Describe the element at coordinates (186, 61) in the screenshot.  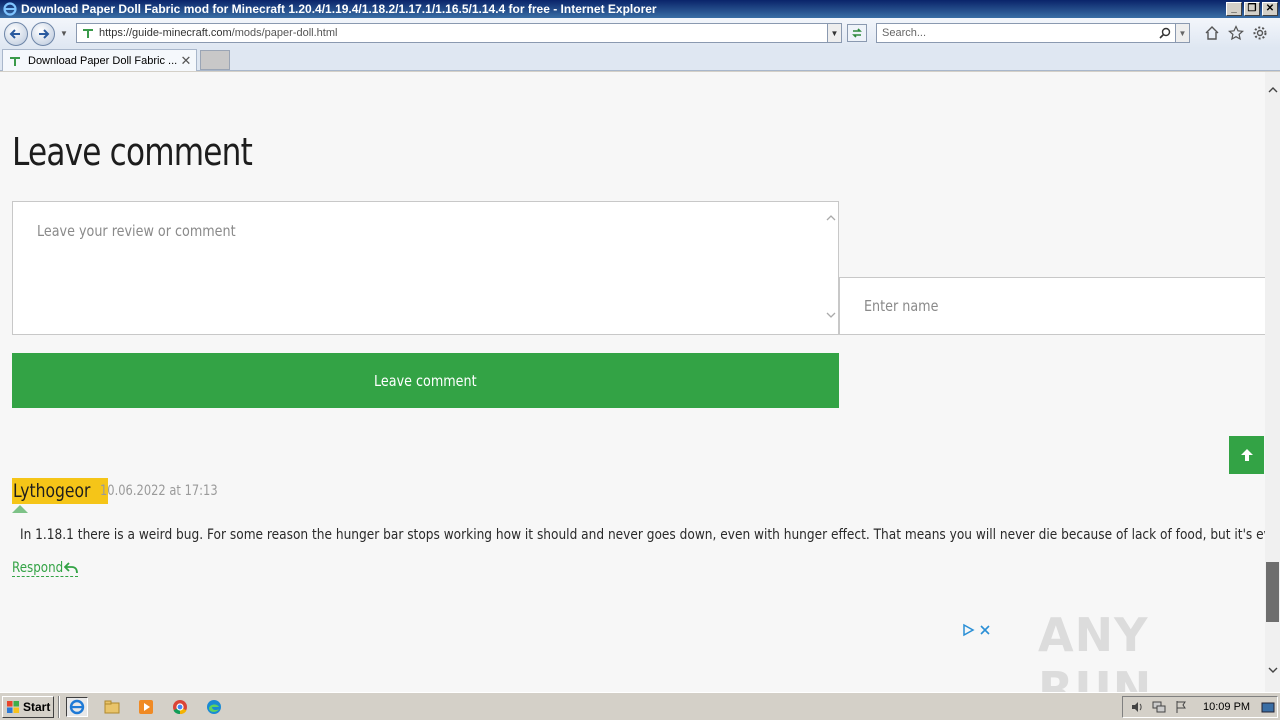
I see `tab-close-icon: ✕` at that location.